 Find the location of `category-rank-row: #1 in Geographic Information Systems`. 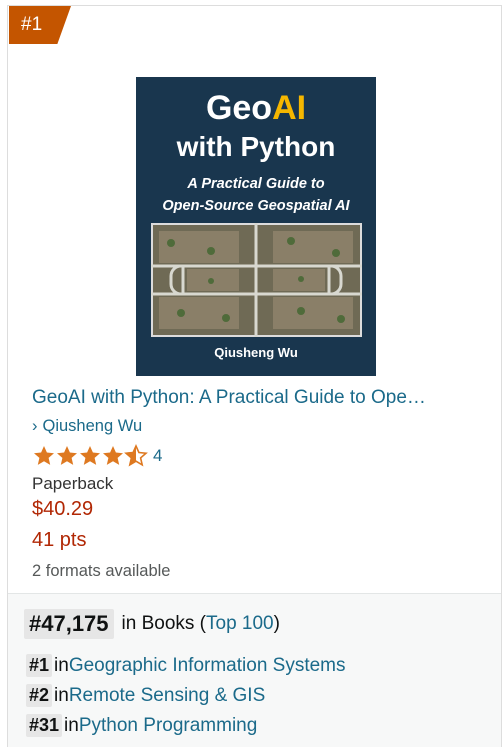

category-rank-row: #1 in Geographic Information Systems is located at coordinates (186, 665).